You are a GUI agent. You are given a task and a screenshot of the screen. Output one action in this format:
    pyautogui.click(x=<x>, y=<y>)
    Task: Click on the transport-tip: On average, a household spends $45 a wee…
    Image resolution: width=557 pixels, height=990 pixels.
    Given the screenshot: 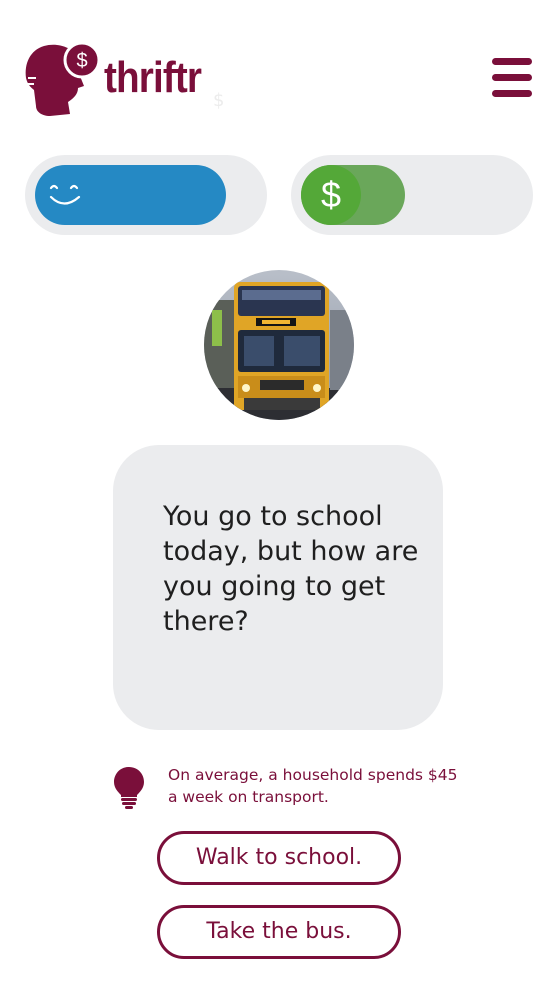 What is the action you would take?
    pyautogui.click(x=313, y=786)
    